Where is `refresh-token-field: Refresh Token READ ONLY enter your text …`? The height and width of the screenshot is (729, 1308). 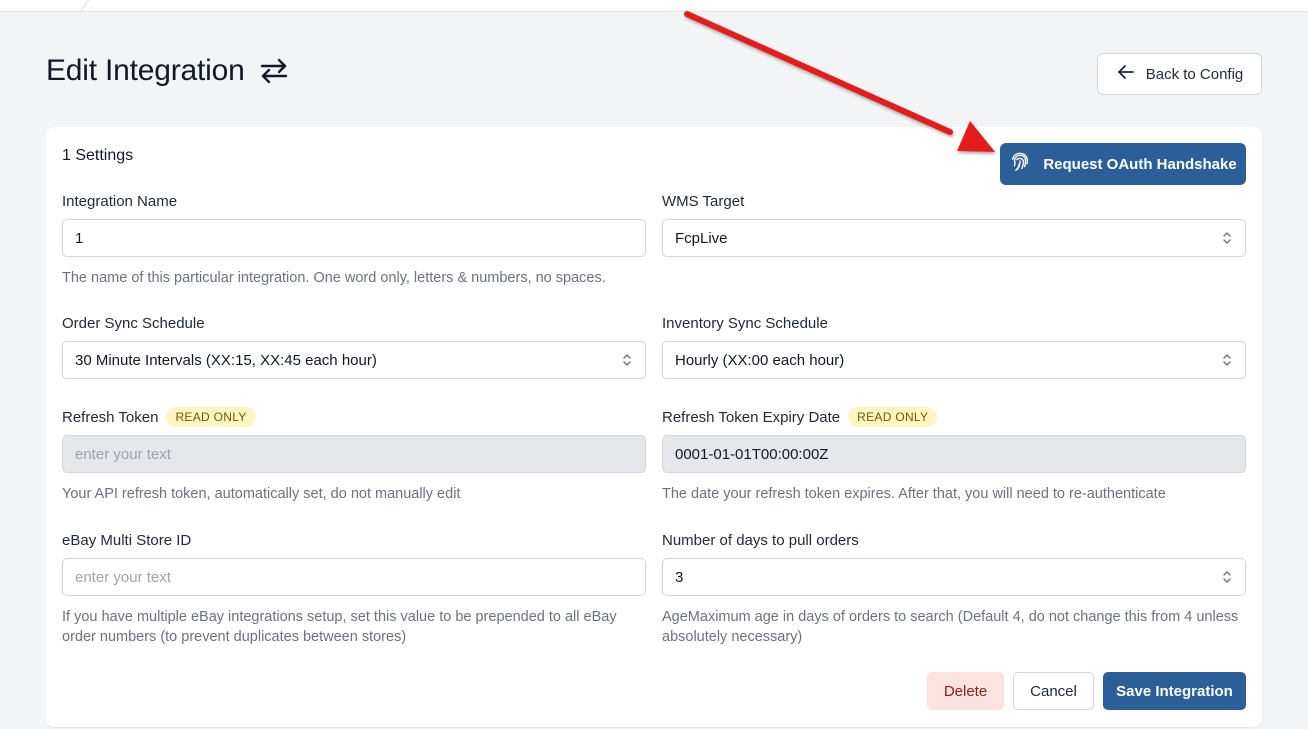 refresh-token-field: Refresh Token READ ONLY enter your text … is located at coordinates (354, 455).